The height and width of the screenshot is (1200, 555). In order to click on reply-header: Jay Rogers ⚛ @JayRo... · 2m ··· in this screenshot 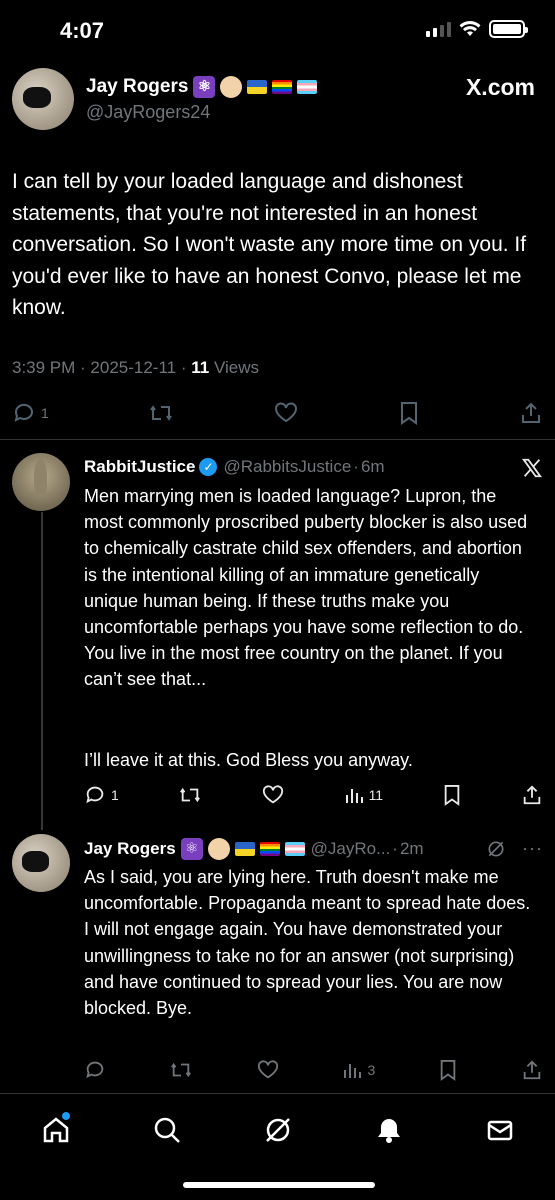, I will do `click(313, 849)`.